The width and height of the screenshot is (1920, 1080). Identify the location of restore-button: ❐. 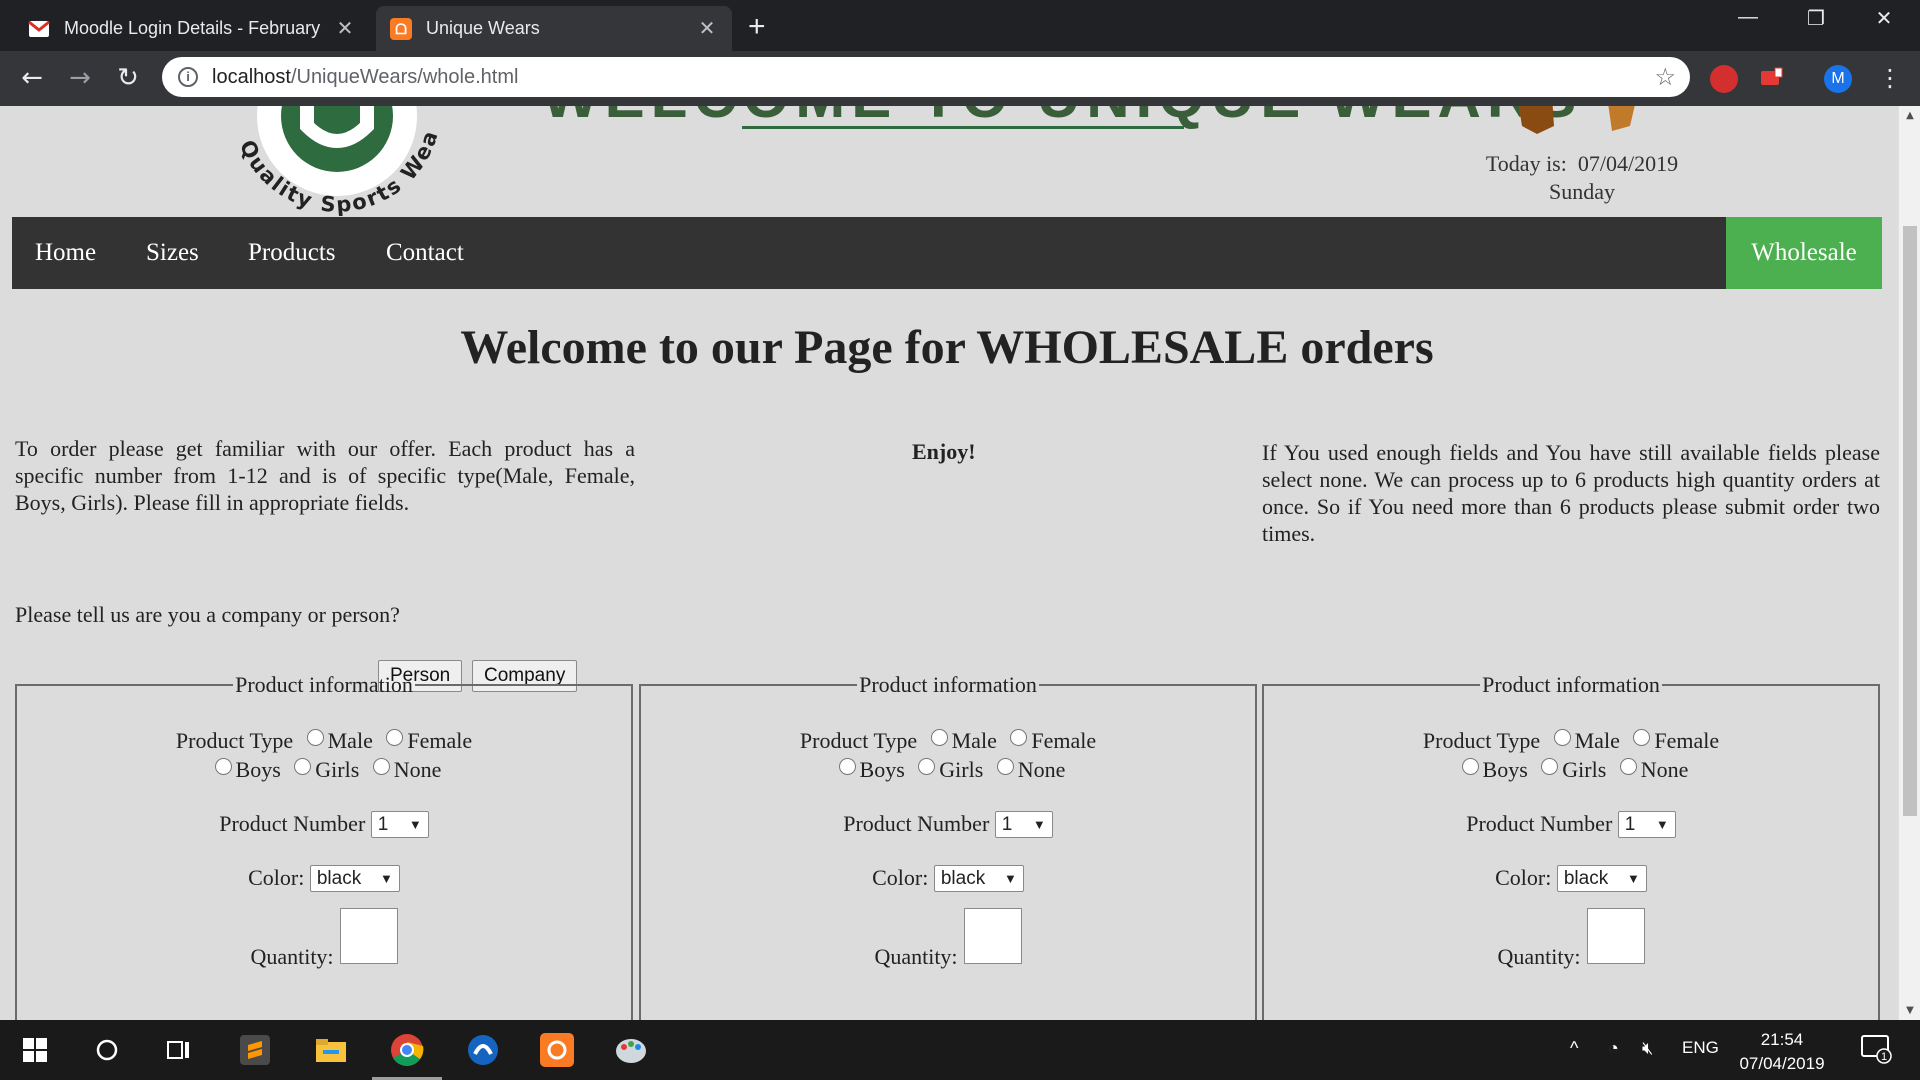
(1816, 18).